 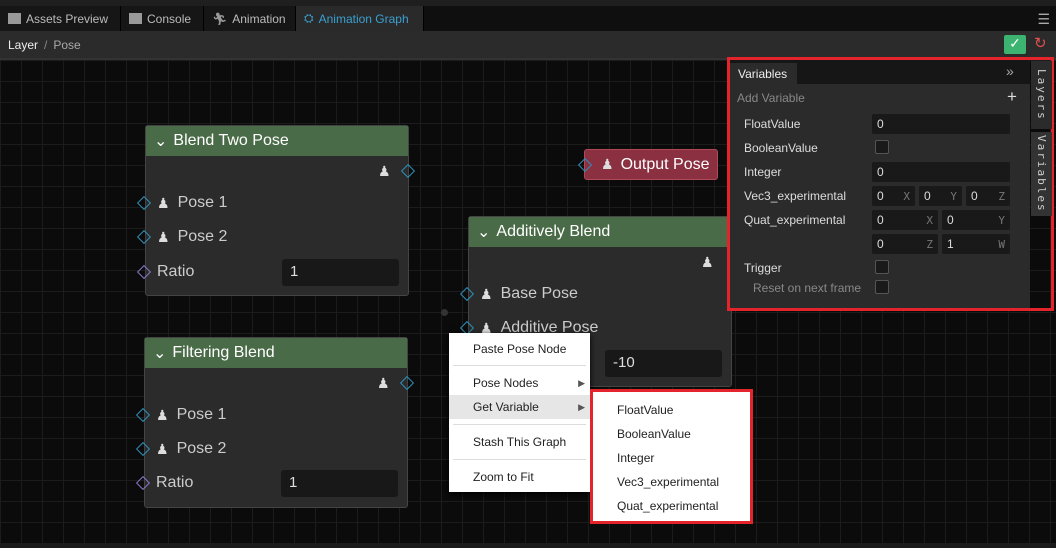 I want to click on confirm-button: ✓, so click(x=1015, y=44).